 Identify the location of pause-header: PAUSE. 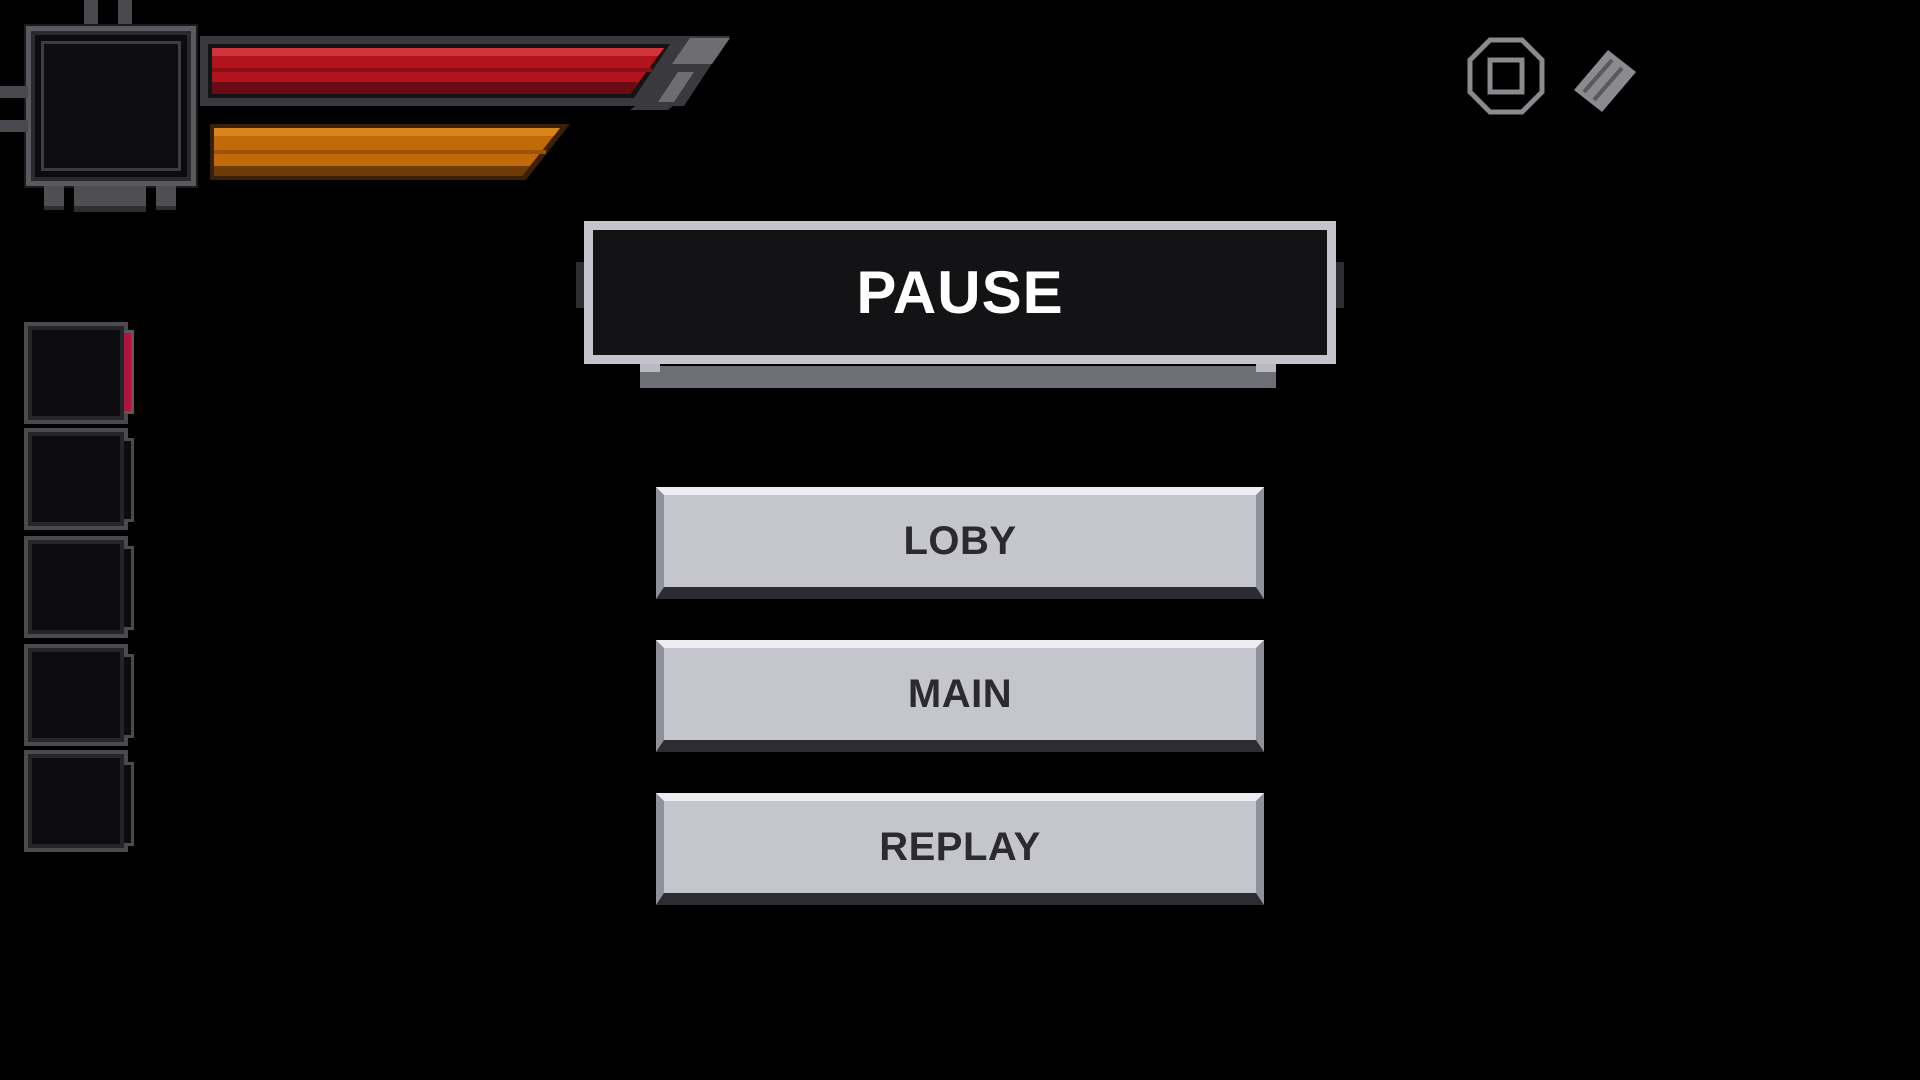
(960, 292).